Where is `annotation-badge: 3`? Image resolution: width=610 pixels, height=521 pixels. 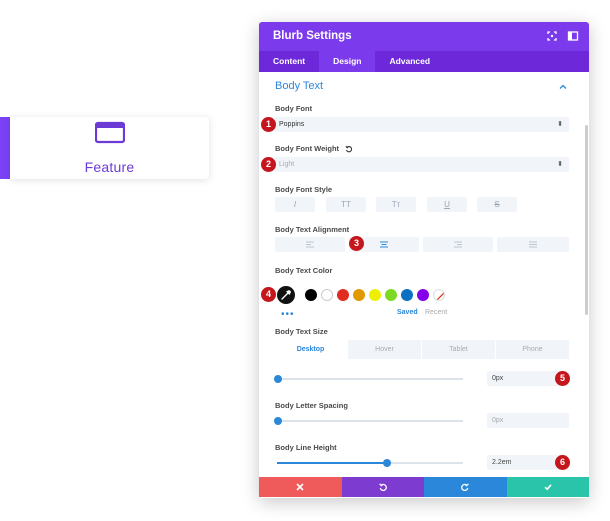 annotation-badge: 3 is located at coordinates (356, 243).